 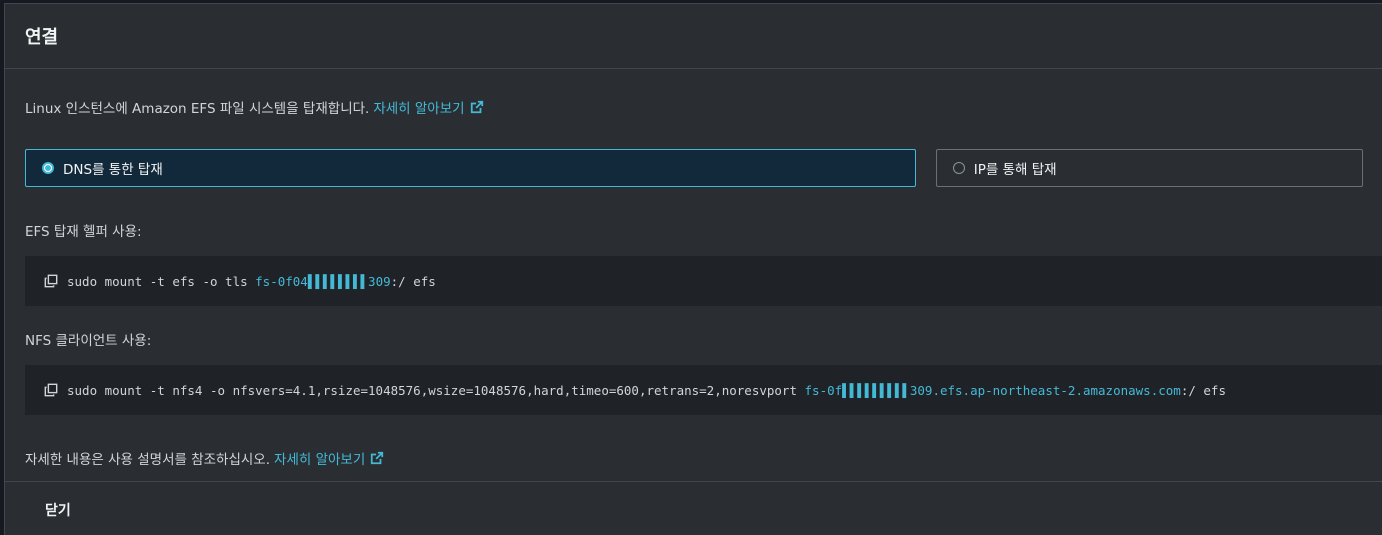 I want to click on docs-note-row: 자세한 내용은 사용 설명서를 참조하십시오. 자세히 알아보기, so click(x=694, y=458).